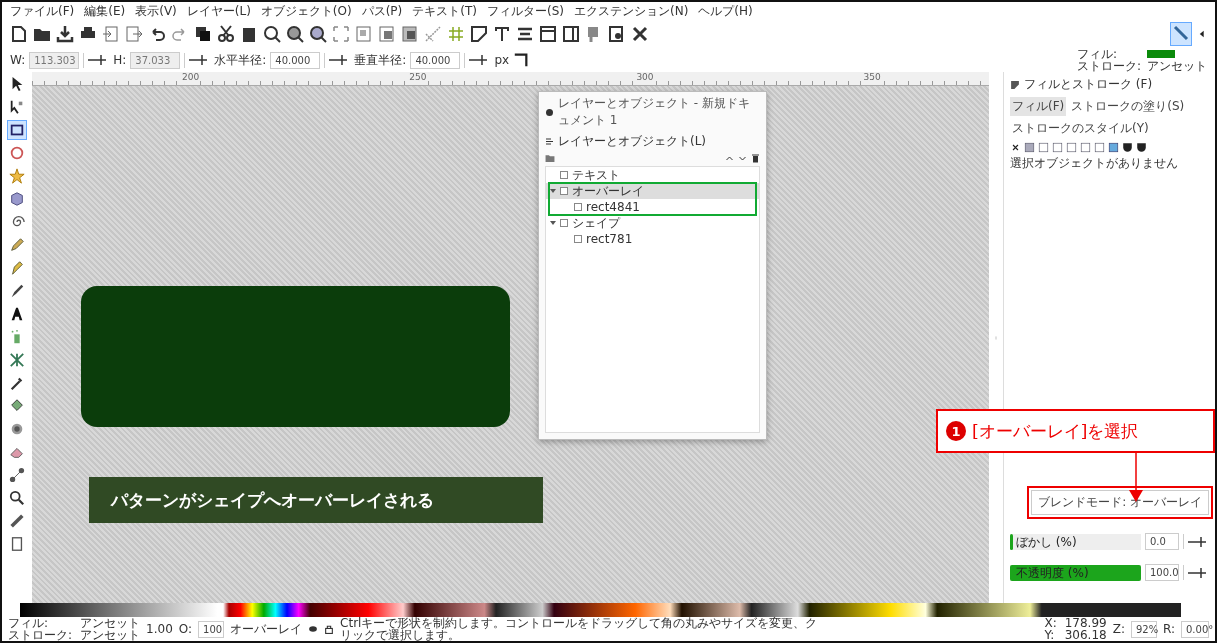 The height and width of the screenshot is (643, 1217). I want to click on menu-item: ヘルプ(H), so click(725, 11).